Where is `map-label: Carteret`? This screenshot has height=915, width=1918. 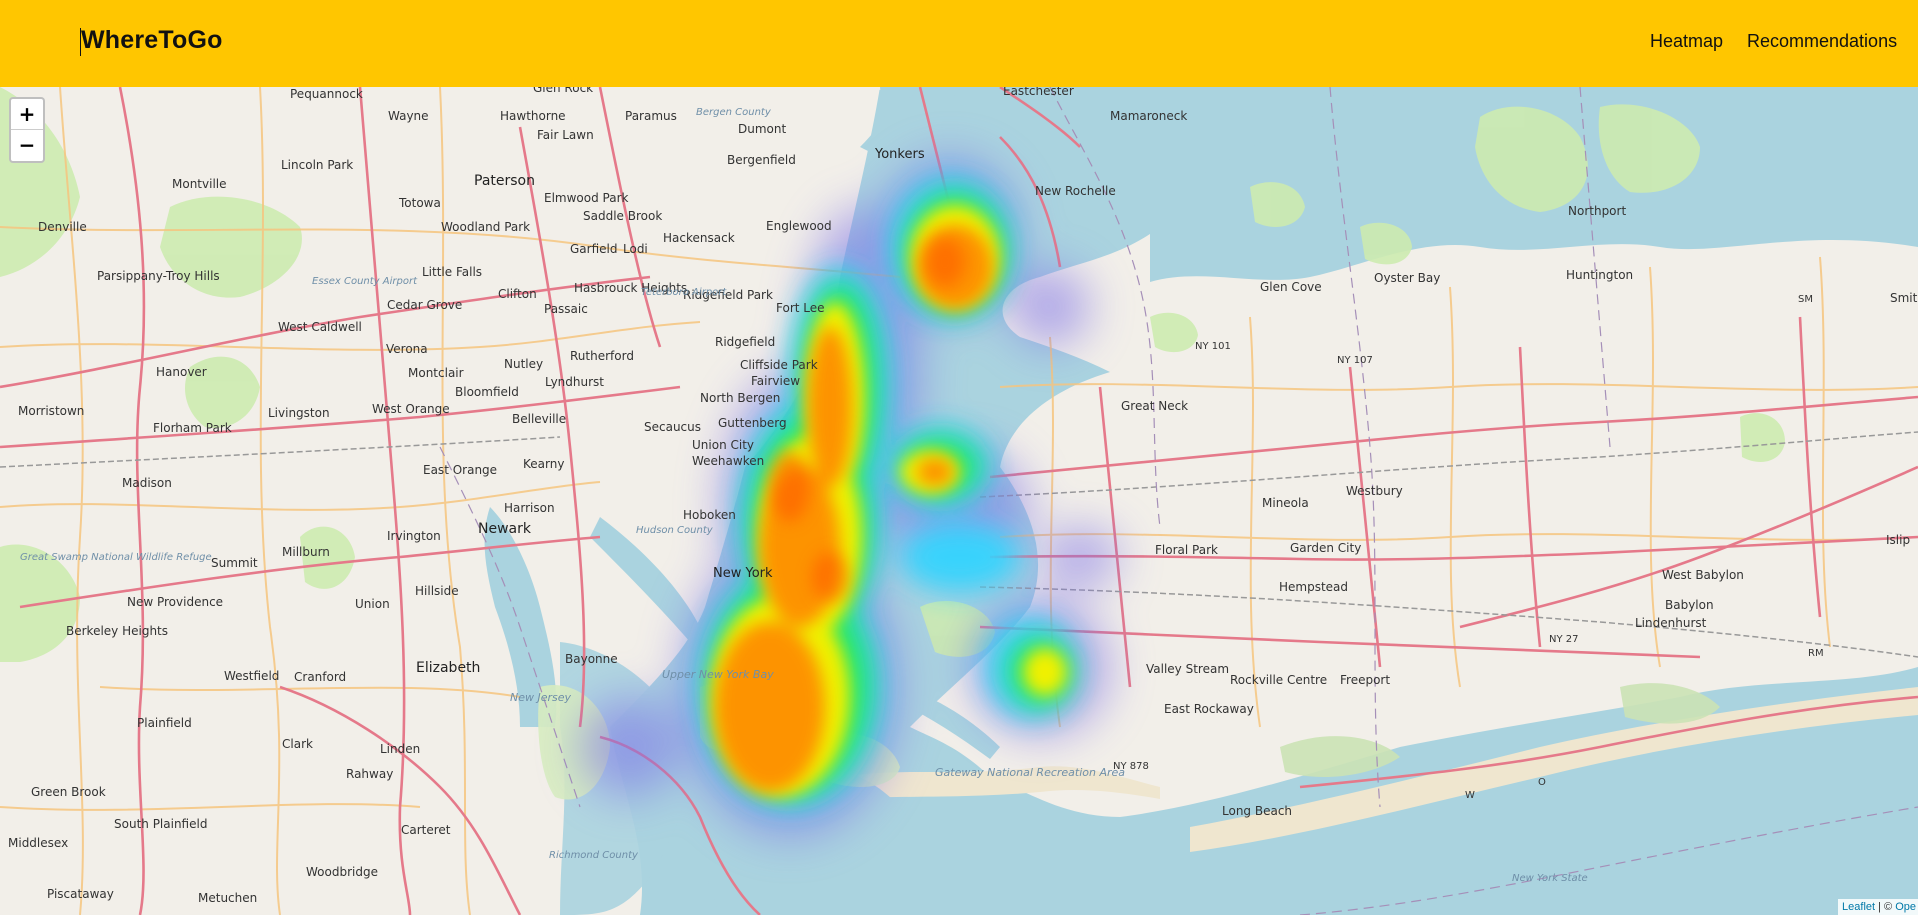 map-label: Carteret is located at coordinates (426, 830).